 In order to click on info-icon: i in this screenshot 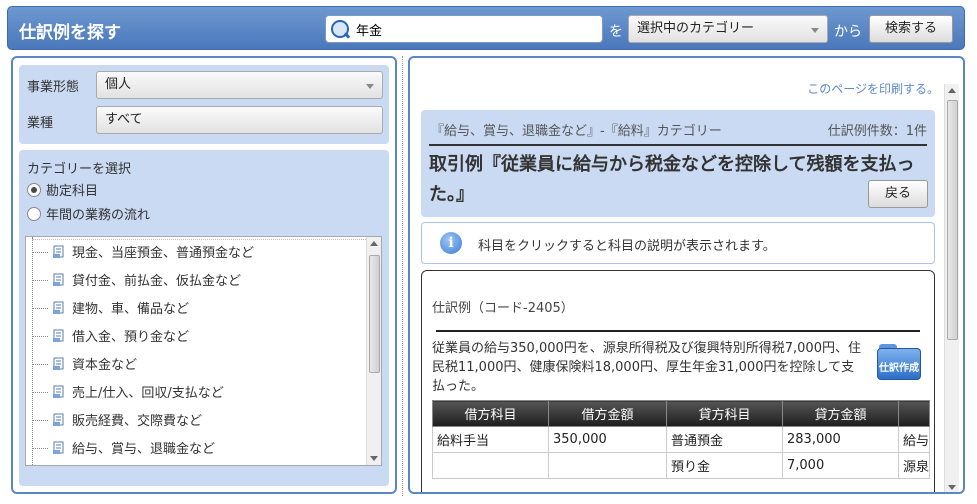, I will do `click(451, 243)`.